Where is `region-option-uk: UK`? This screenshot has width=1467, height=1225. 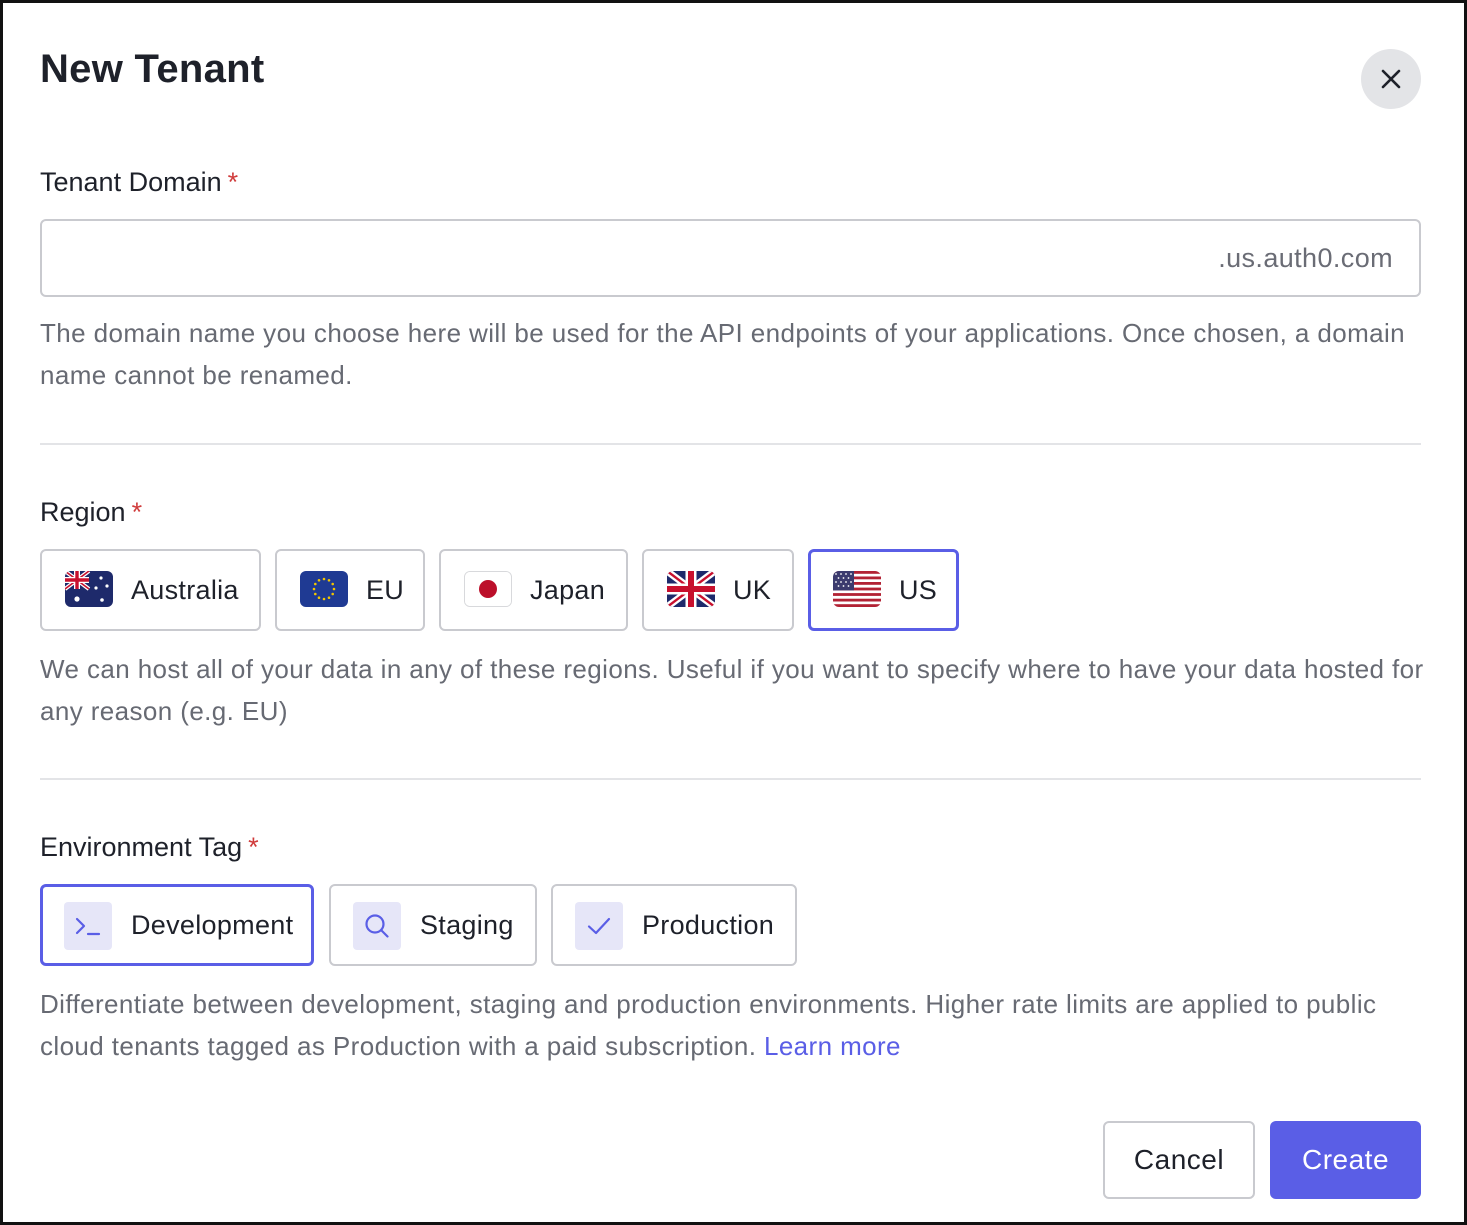 region-option-uk: UK is located at coordinates (718, 590).